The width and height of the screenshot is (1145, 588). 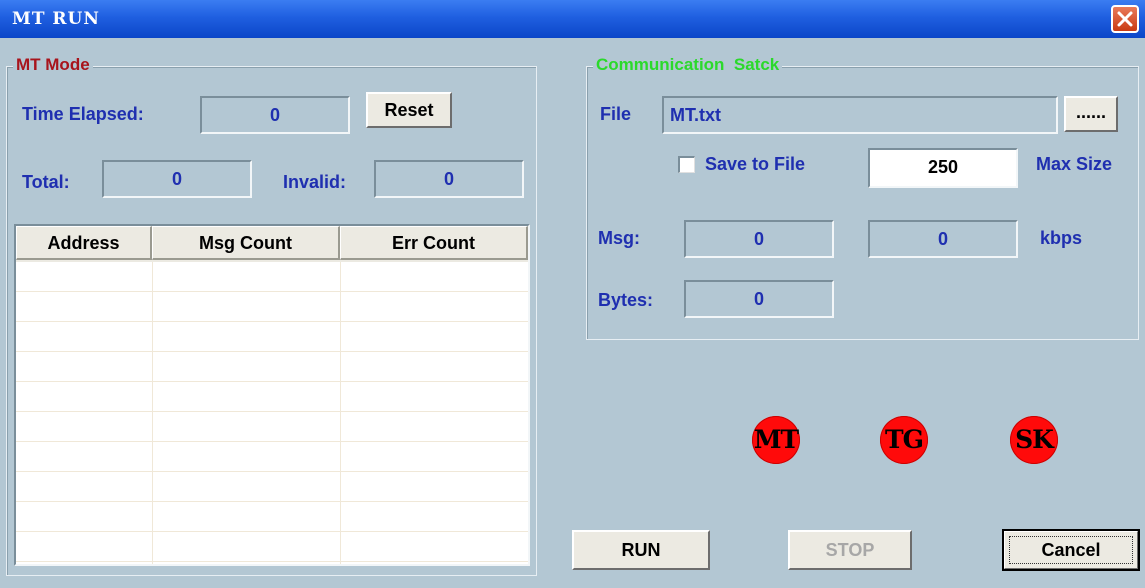 What do you see at coordinates (177, 179) in the screenshot?
I see `total-field: 0` at bounding box center [177, 179].